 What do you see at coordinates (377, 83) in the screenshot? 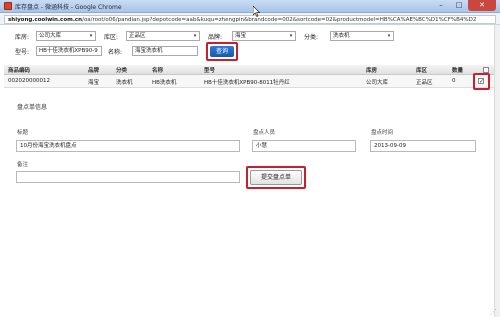
I see `cell-warehouse: 公司大库` at bounding box center [377, 83].